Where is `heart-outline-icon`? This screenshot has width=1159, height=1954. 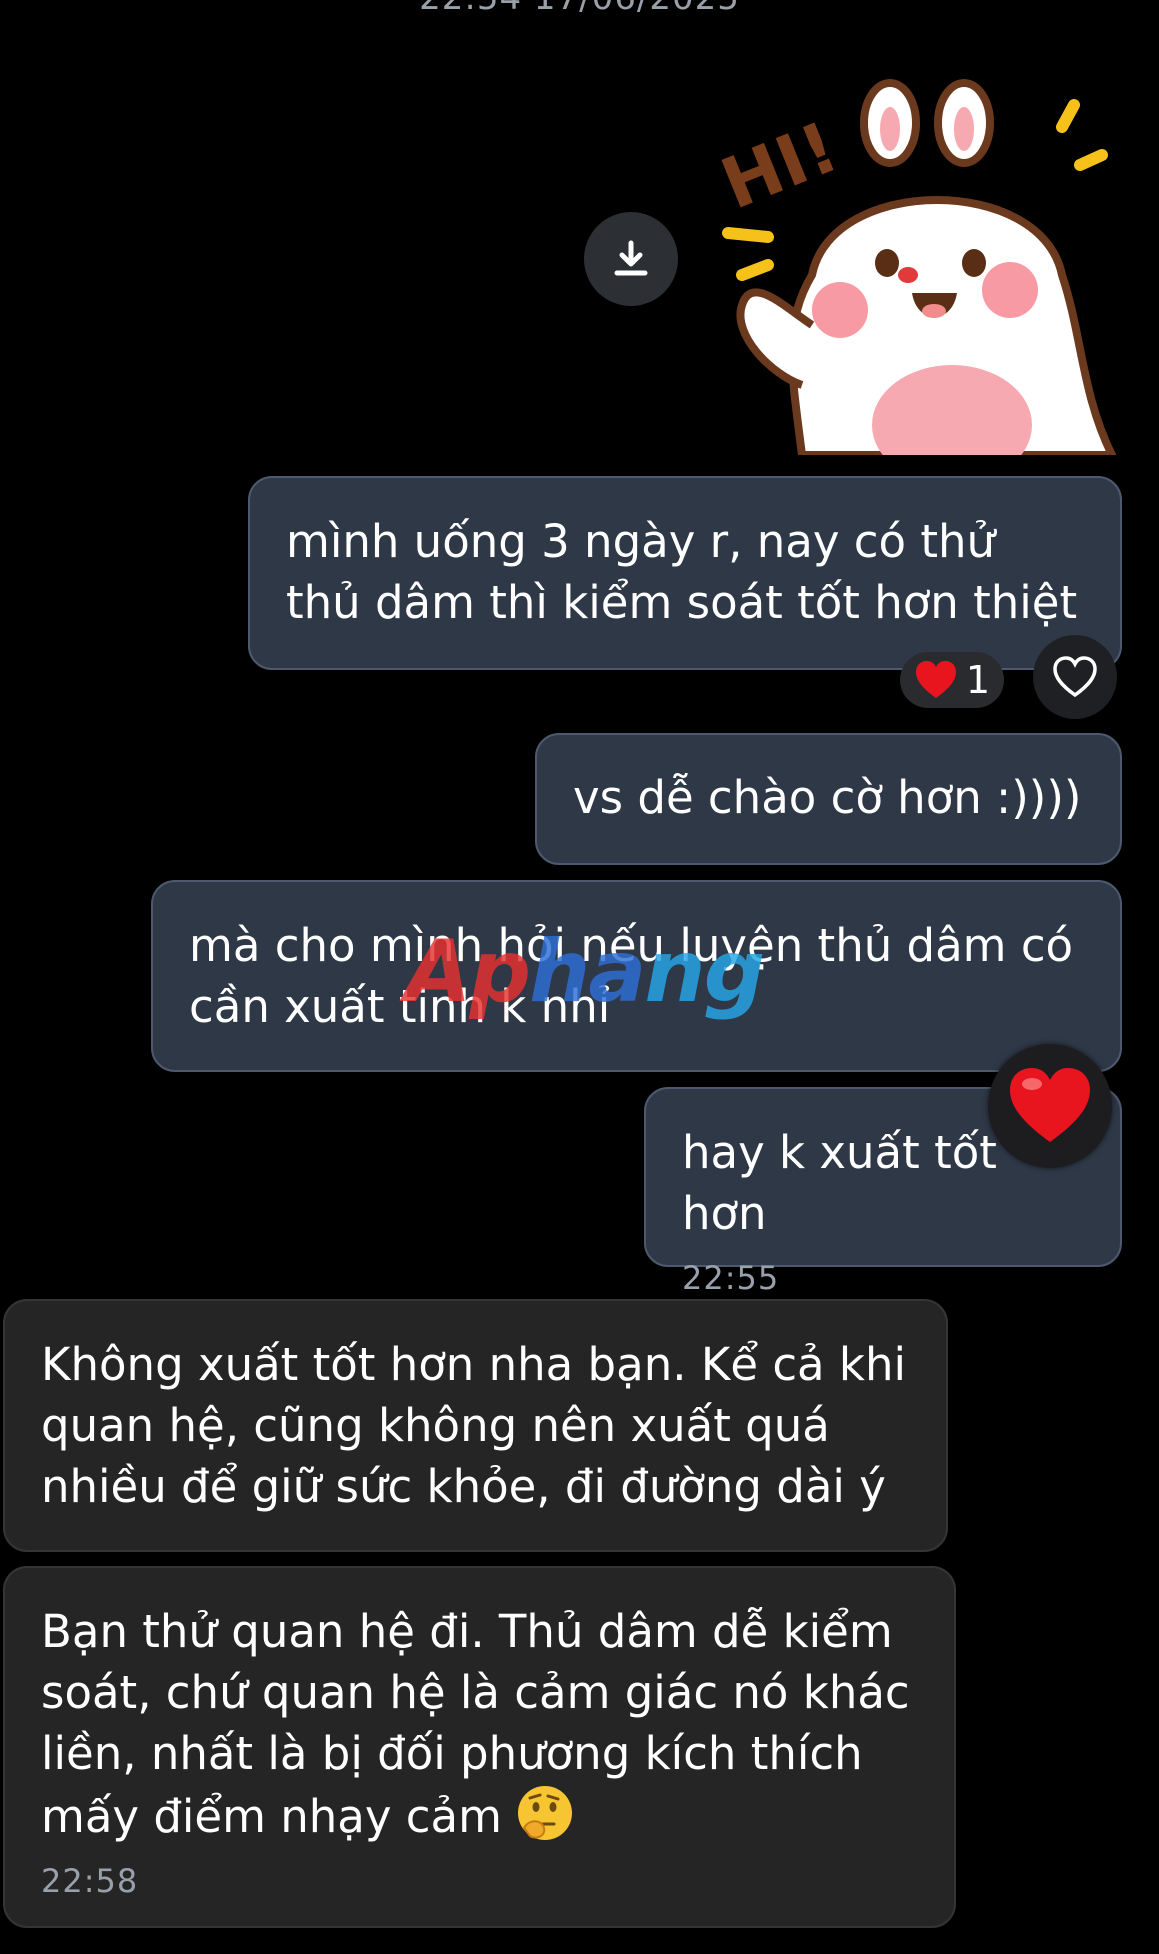 heart-outline-icon is located at coordinates (1075, 677).